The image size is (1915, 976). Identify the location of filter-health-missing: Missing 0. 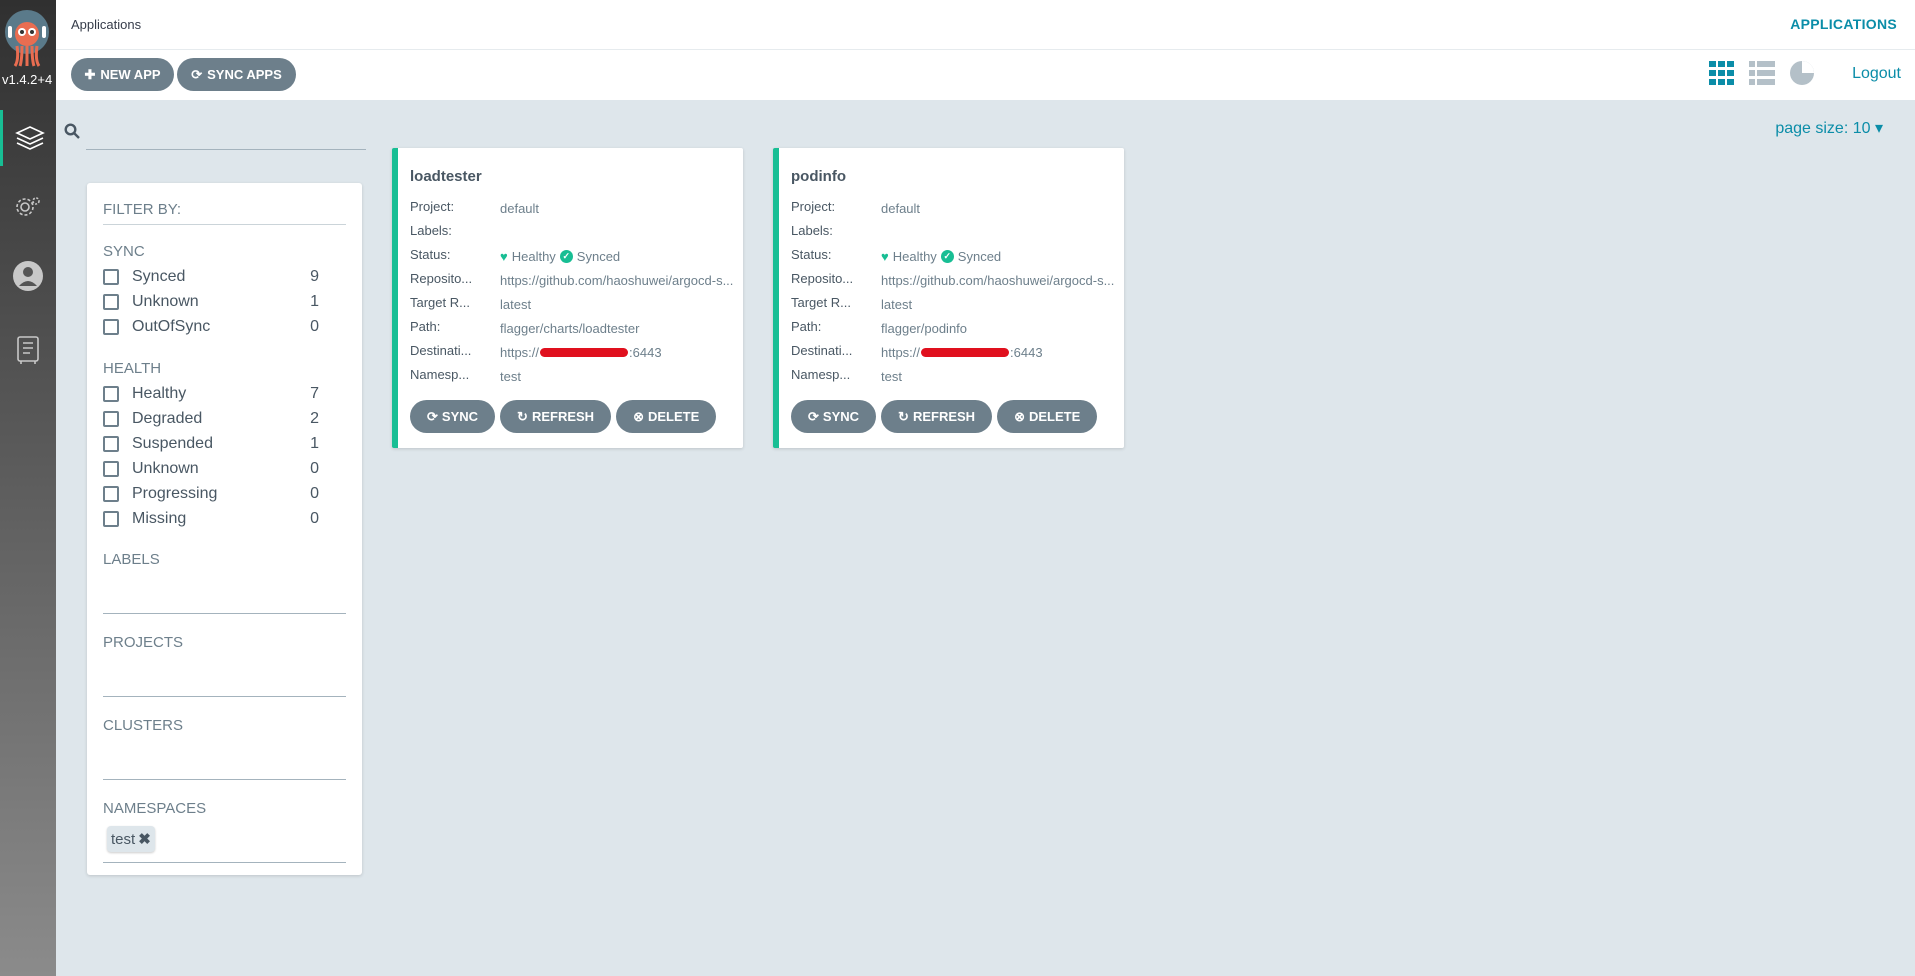
(211, 519).